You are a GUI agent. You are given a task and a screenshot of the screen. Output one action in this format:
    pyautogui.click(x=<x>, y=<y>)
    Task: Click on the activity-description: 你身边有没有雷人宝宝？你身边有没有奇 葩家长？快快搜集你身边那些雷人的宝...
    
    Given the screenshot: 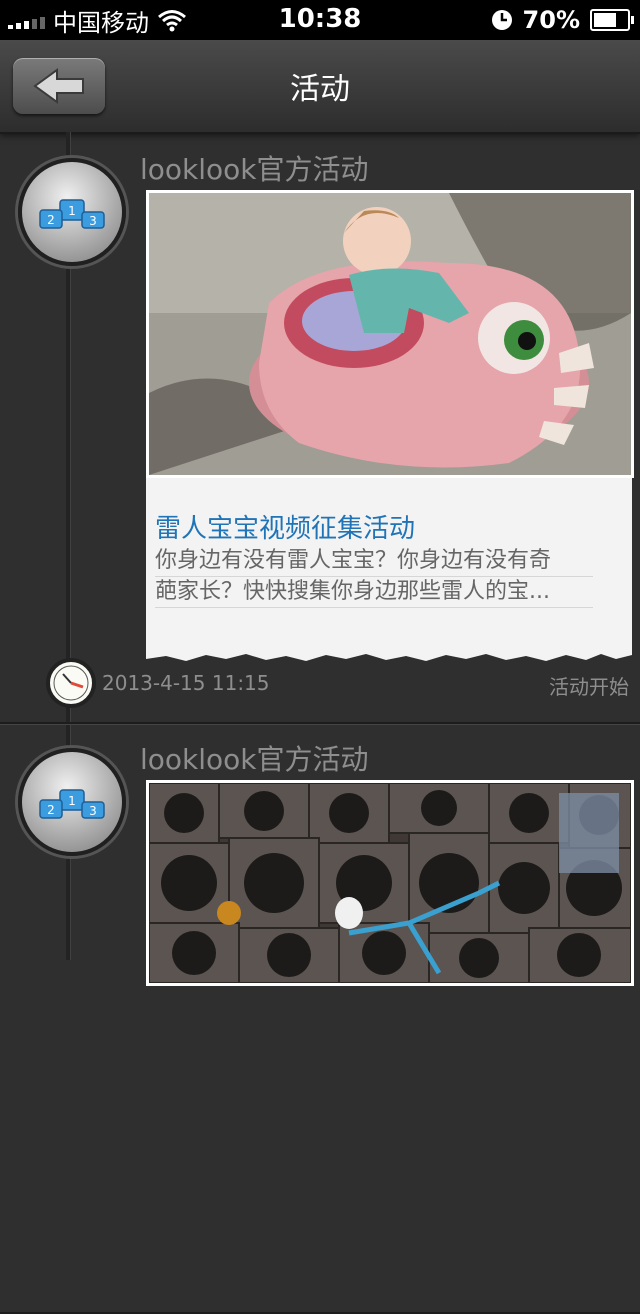 What is the action you would take?
    pyautogui.click(x=374, y=577)
    